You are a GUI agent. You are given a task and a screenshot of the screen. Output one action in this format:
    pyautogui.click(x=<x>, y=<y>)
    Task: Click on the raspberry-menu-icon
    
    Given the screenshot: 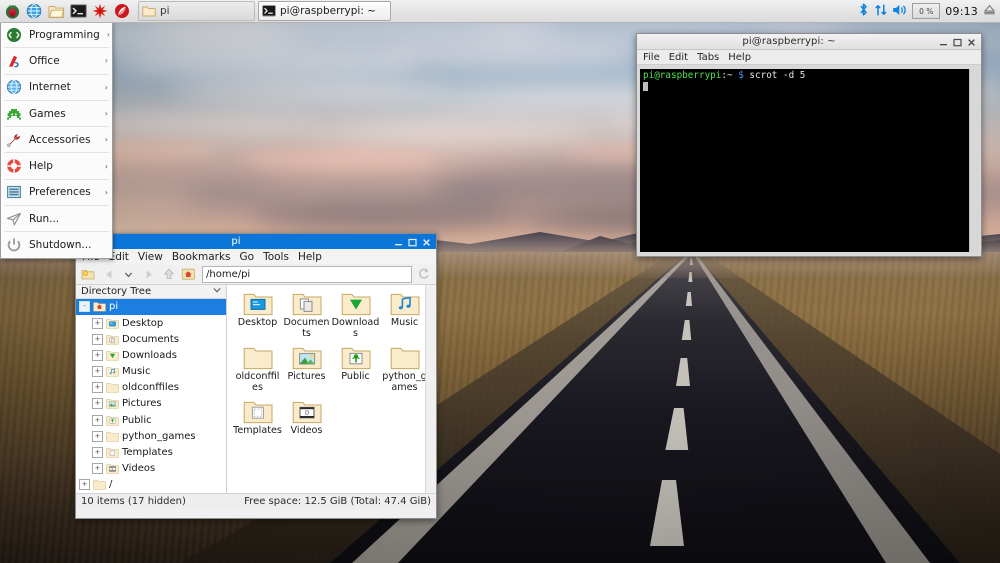 What is the action you would take?
    pyautogui.click(x=12, y=11)
    